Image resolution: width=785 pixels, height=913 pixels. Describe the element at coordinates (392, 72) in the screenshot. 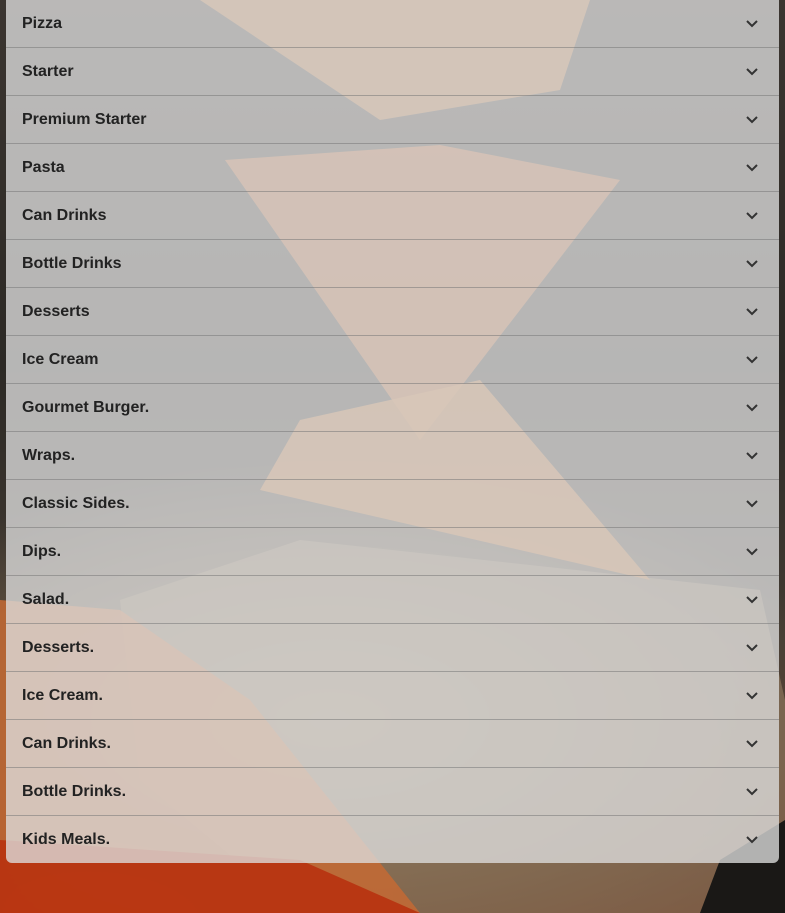

I see `accordion-item: Starter` at that location.